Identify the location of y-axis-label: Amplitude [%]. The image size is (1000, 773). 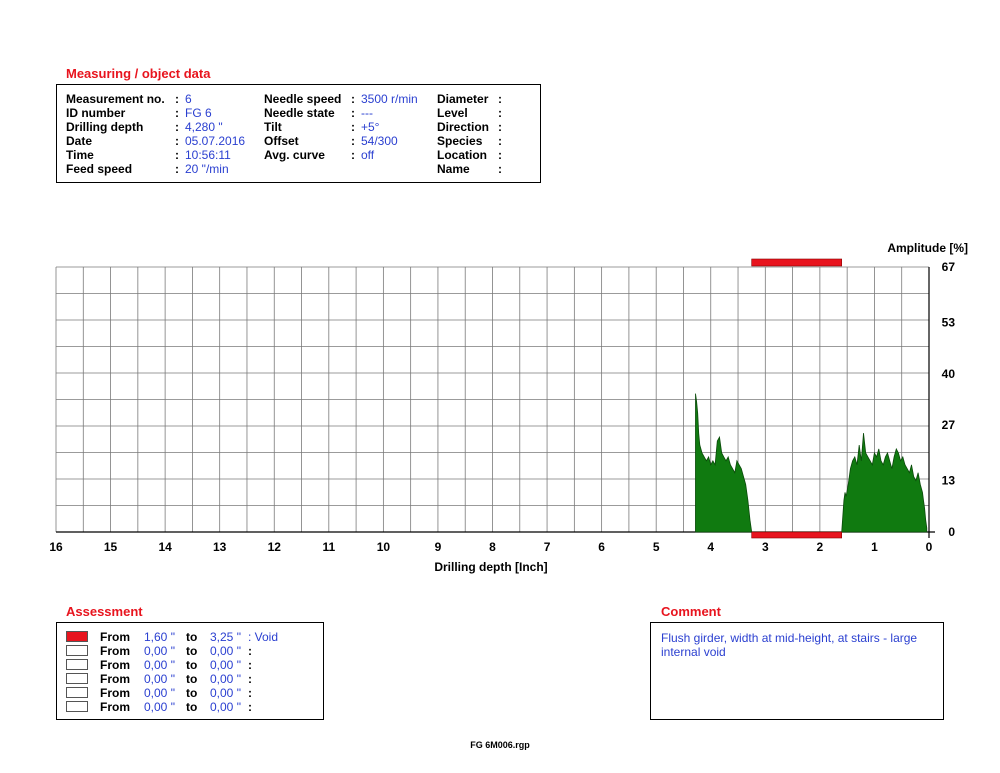
(927, 248).